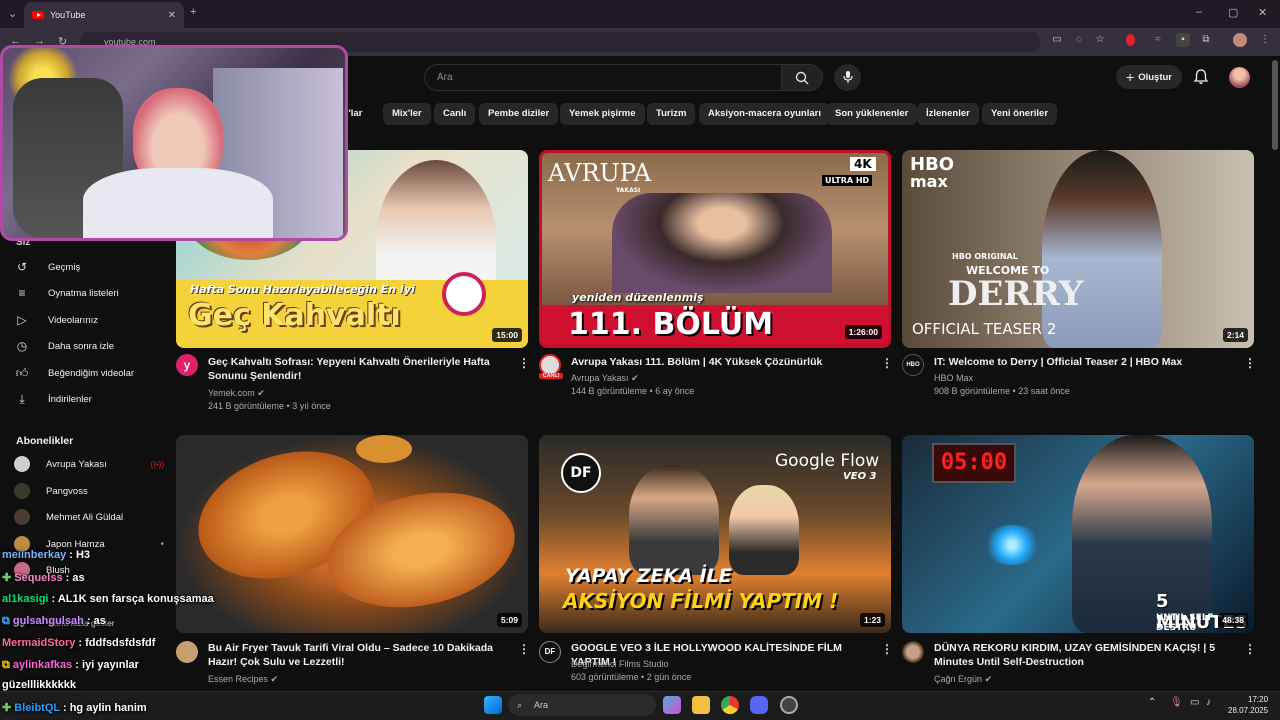 This screenshot has width=1280, height=720. Describe the element at coordinates (1199, 12) in the screenshot. I see `minimize-icon: –` at that location.